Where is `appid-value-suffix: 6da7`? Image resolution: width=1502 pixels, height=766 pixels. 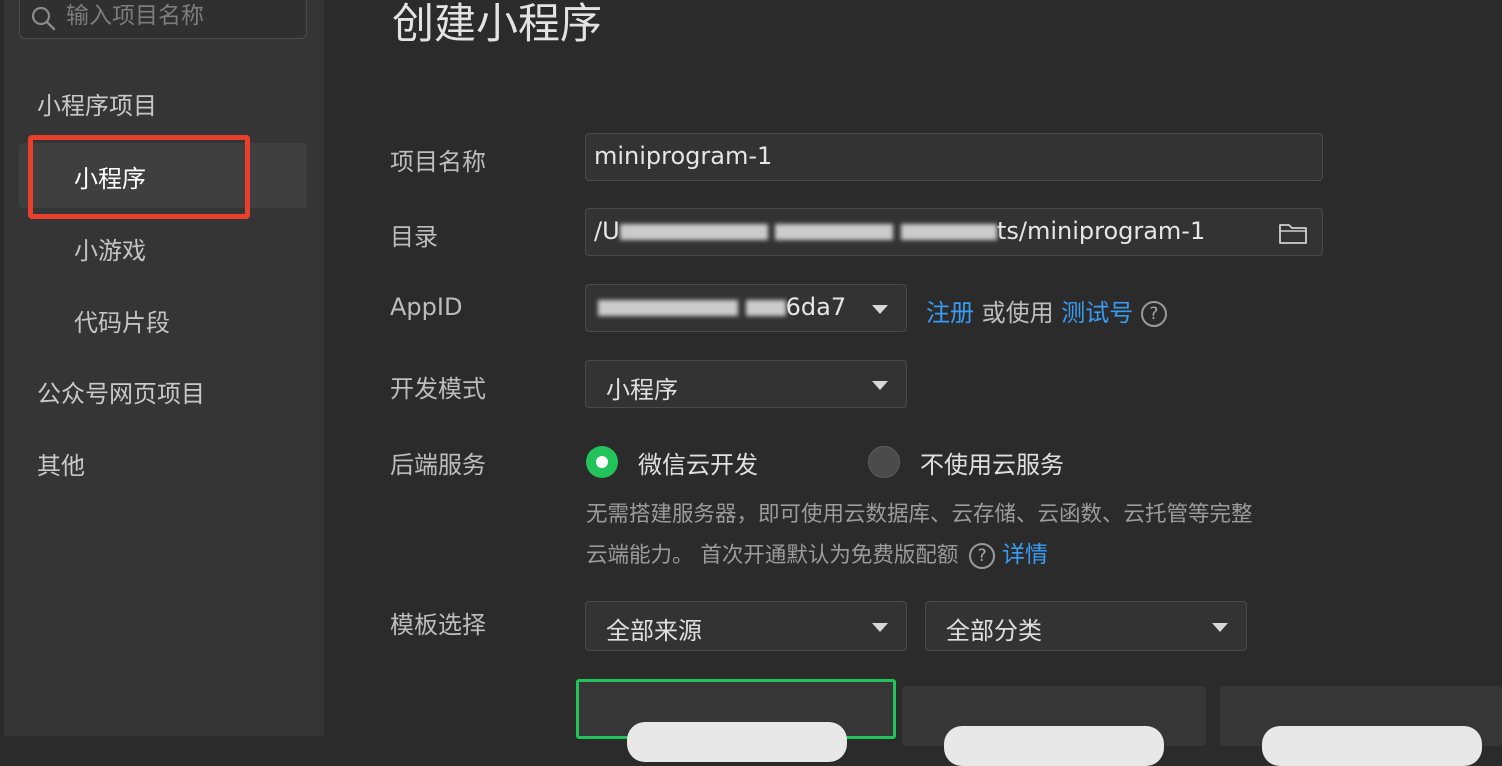 appid-value-suffix: 6da7 is located at coordinates (816, 307).